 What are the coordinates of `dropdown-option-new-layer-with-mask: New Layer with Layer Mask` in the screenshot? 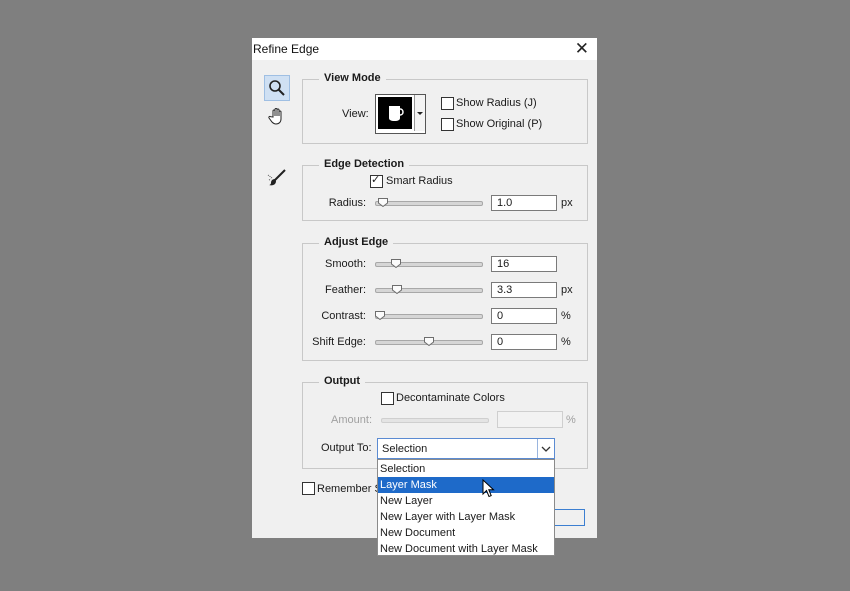 It's located at (466, 517).